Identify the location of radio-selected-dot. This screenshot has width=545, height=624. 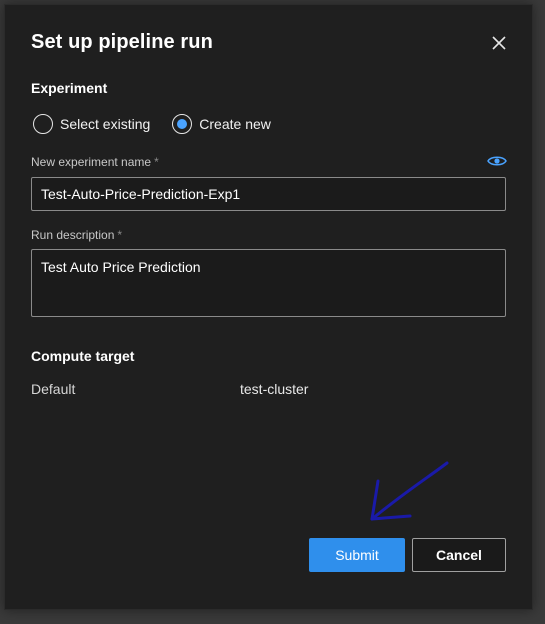
(182, 124).